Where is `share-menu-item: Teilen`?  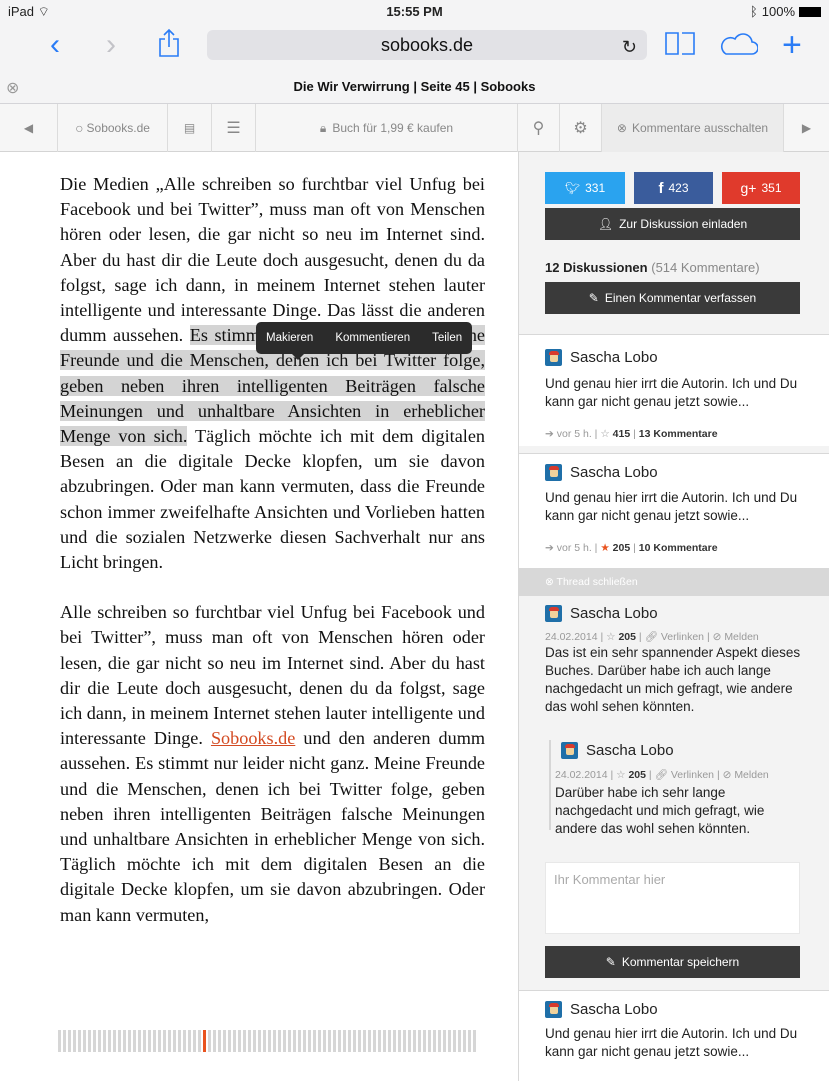 share-menu-item: Teilen is located at coordinates (447, 338).